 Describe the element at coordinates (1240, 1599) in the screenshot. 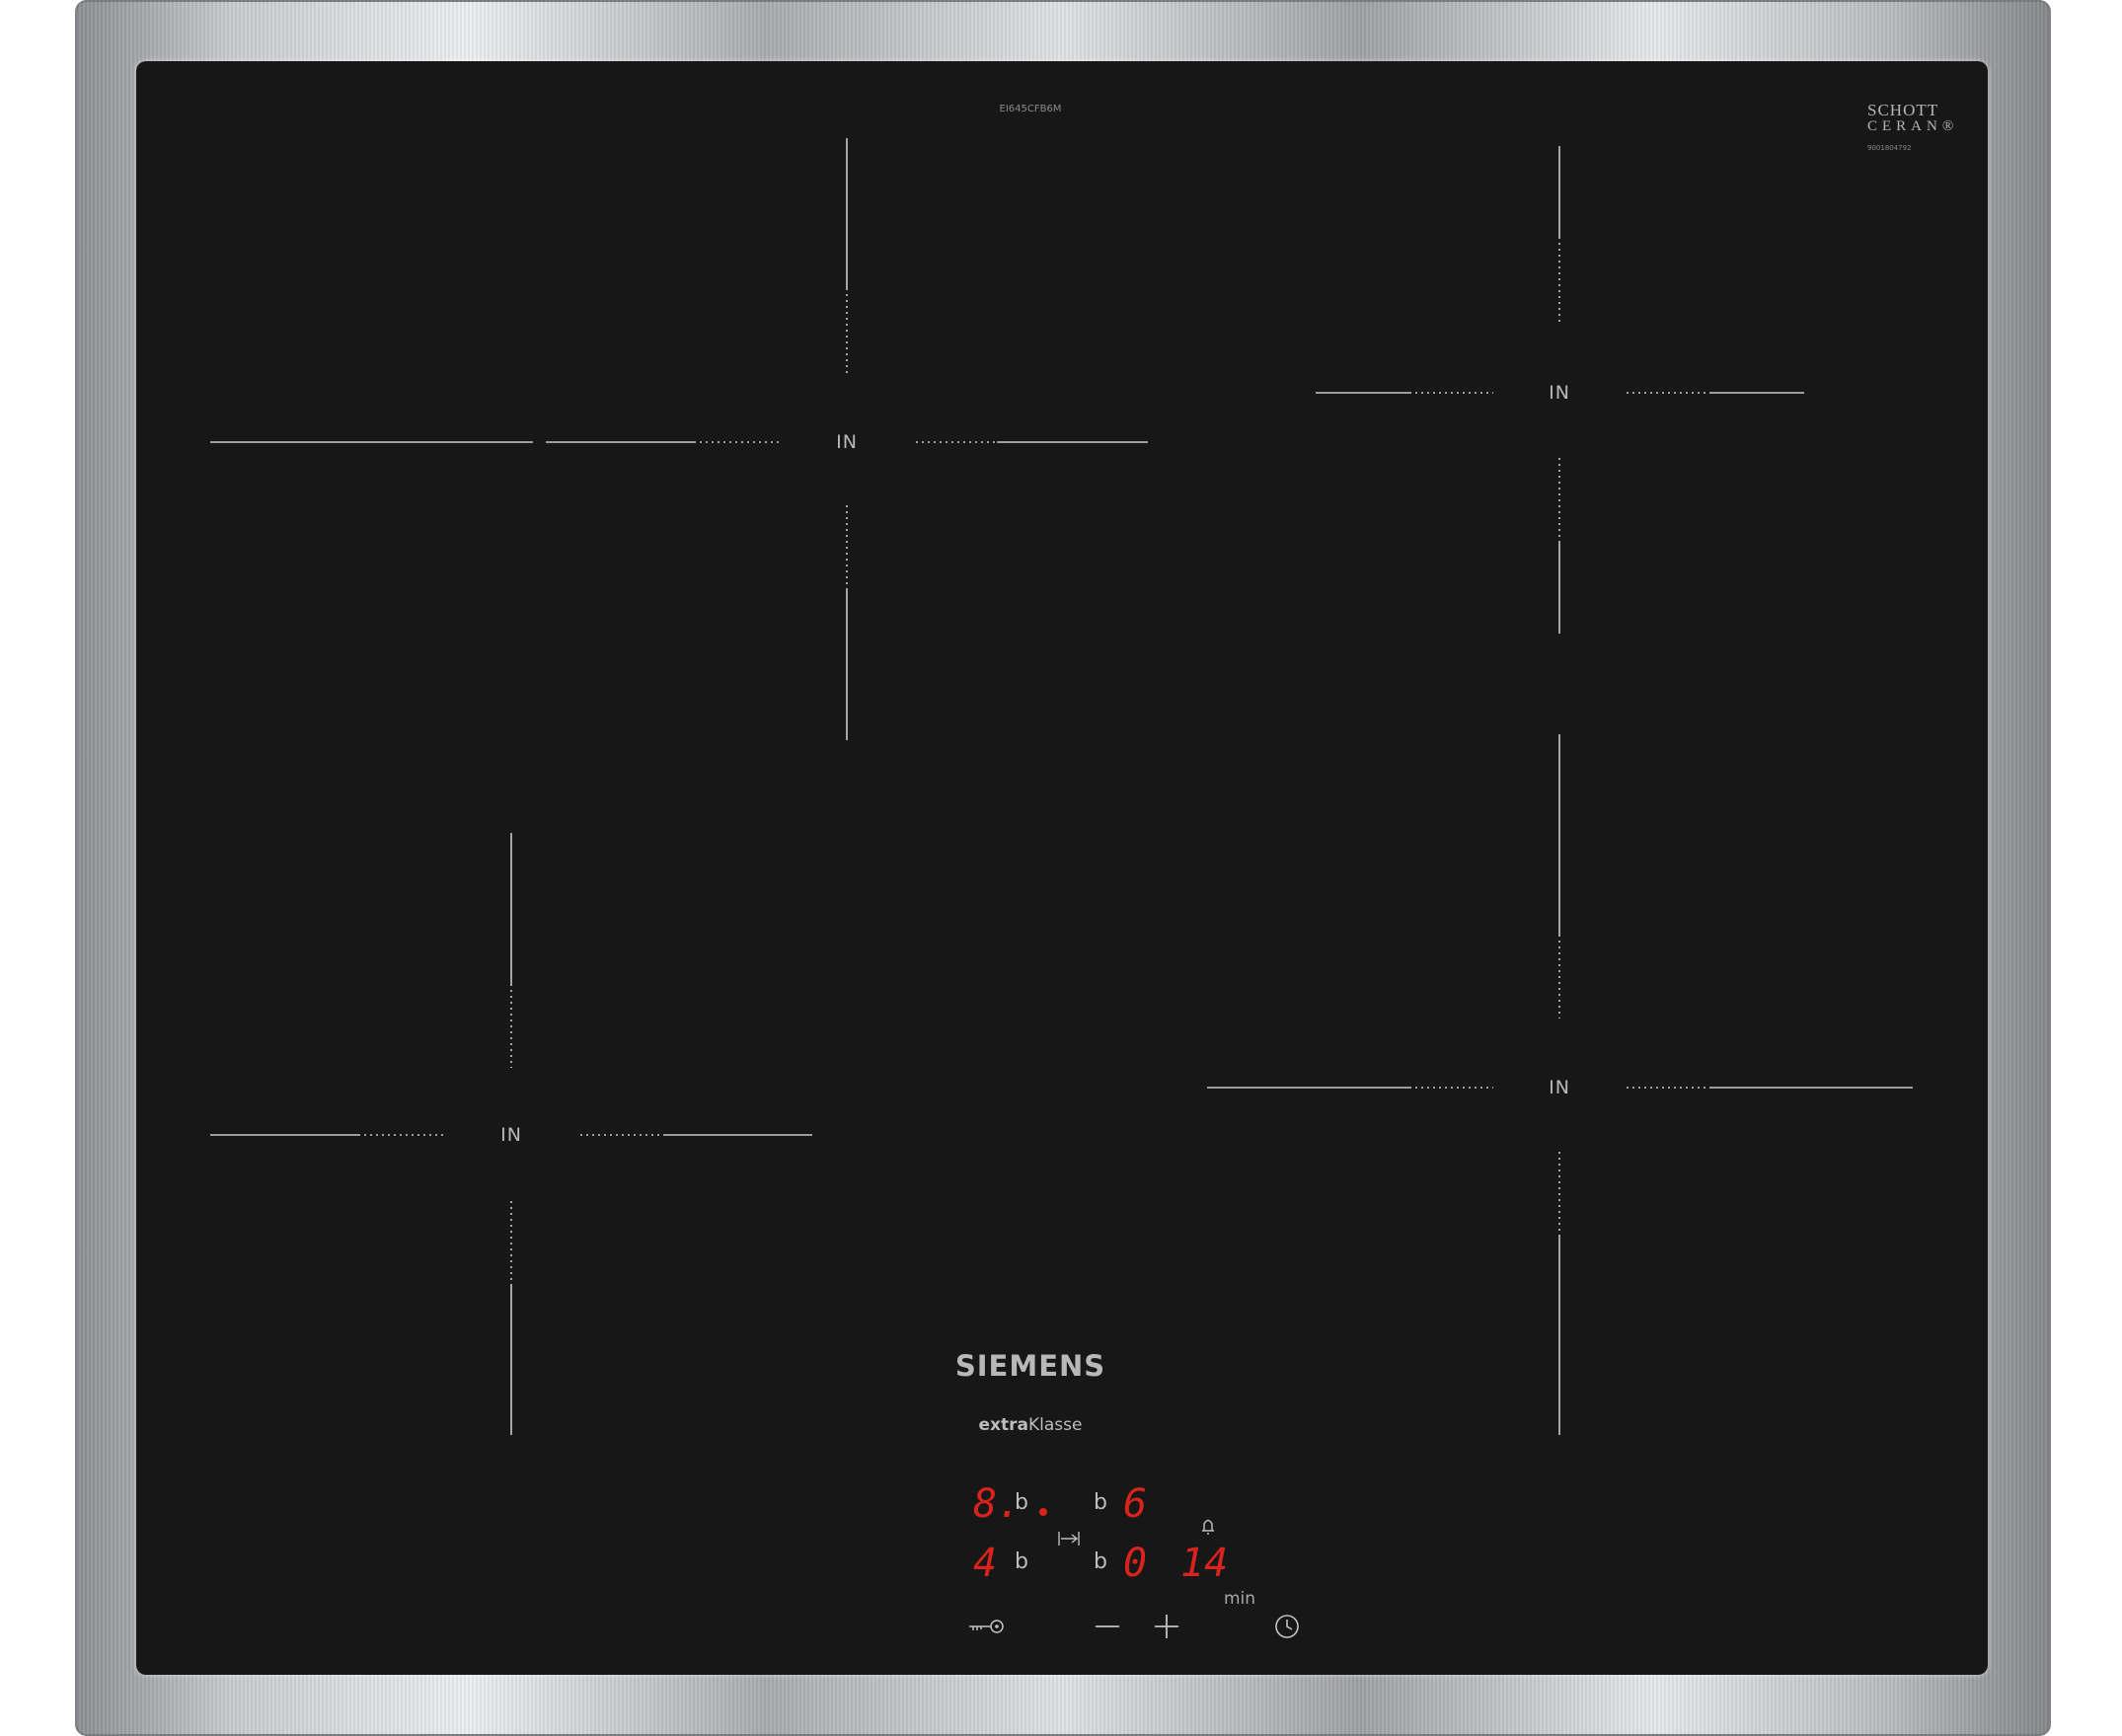

I see `timer-unit: min` at that location.